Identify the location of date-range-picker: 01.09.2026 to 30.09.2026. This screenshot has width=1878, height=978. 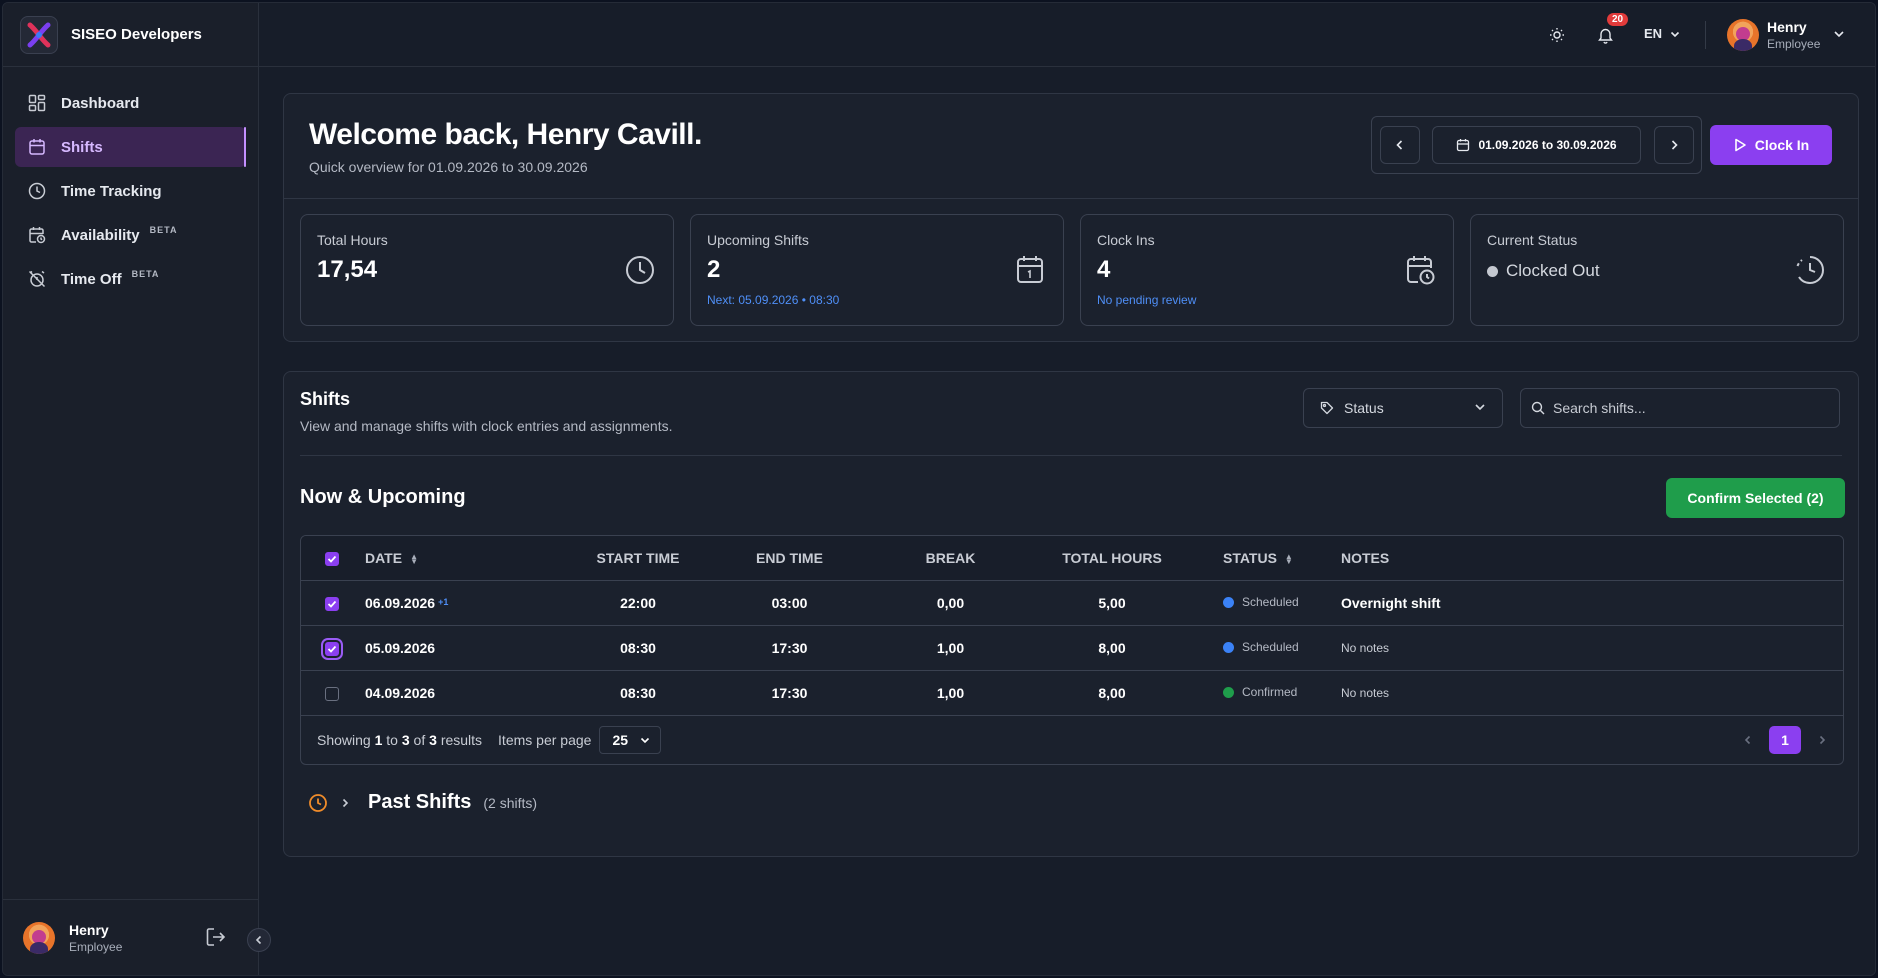
(1536, 145).